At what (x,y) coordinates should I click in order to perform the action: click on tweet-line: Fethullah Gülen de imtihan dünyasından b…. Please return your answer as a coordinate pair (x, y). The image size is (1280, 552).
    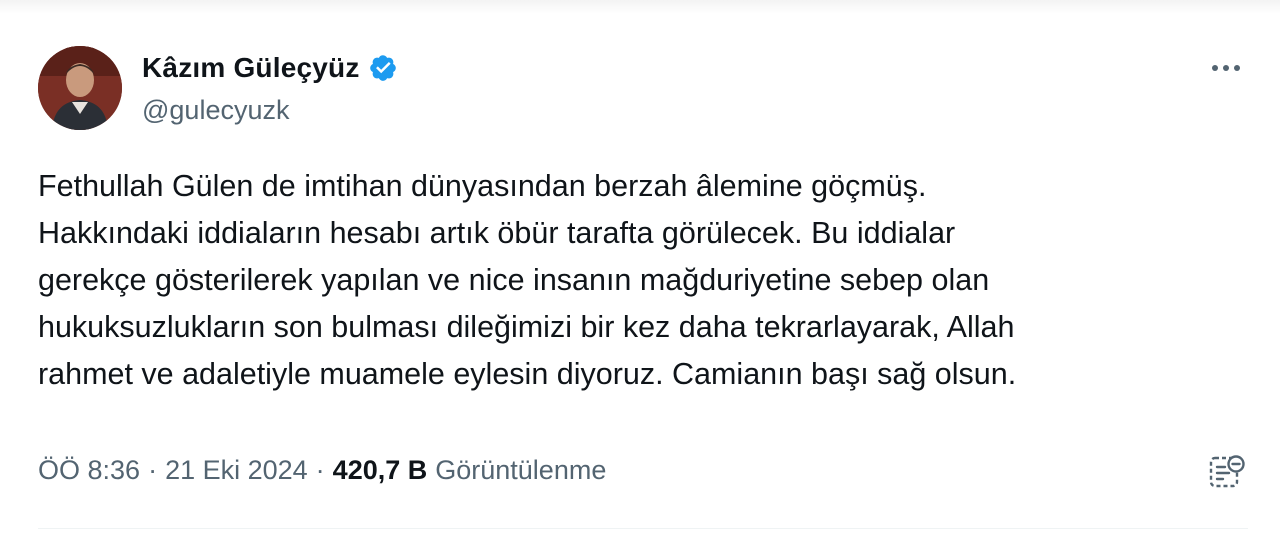
    Looking at the image, I should click on (482, 186).